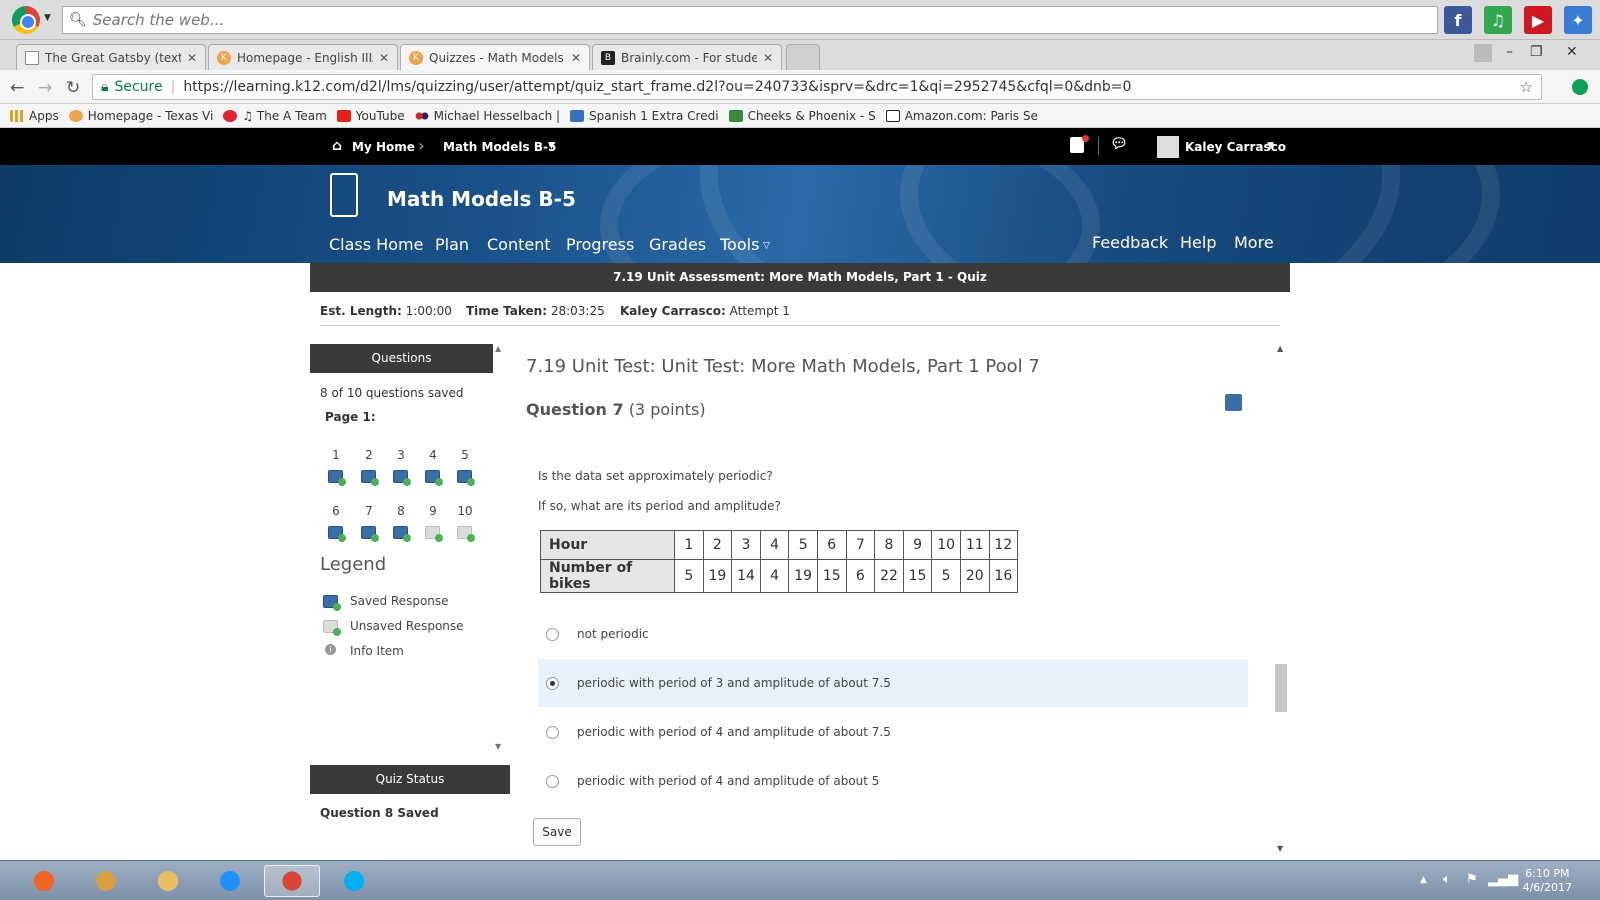 The width and height of the screenshot is (1600, 900). Describe the element at coordinates (354, 881) in the screenshot. I see `skype-icon` at that location.